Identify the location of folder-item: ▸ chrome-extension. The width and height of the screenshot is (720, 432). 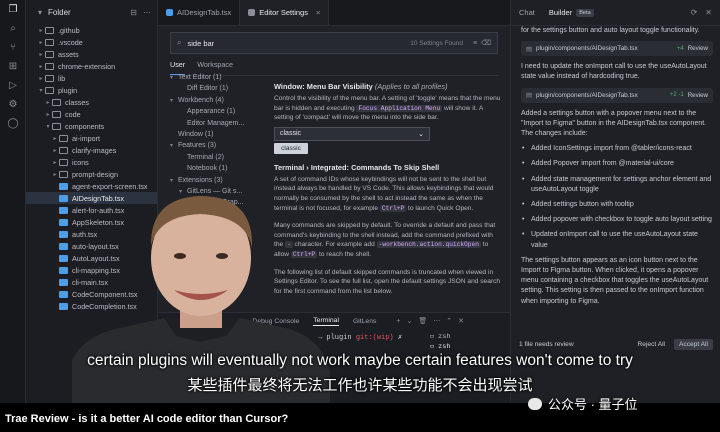
(91, 66).